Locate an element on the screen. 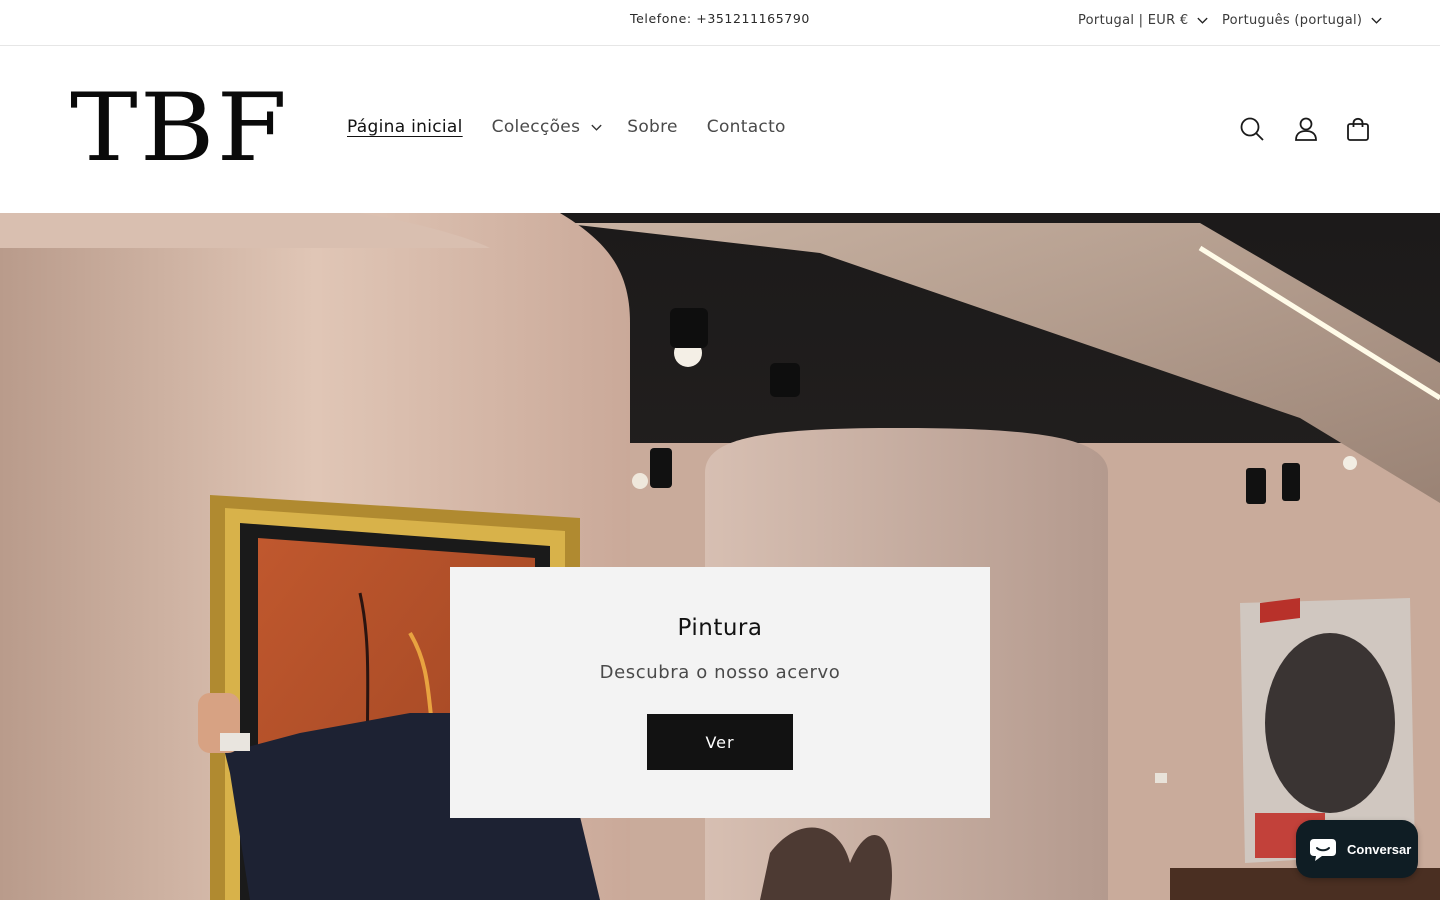  nav-item-collections: Colecções is located at coordinates (548, 127).